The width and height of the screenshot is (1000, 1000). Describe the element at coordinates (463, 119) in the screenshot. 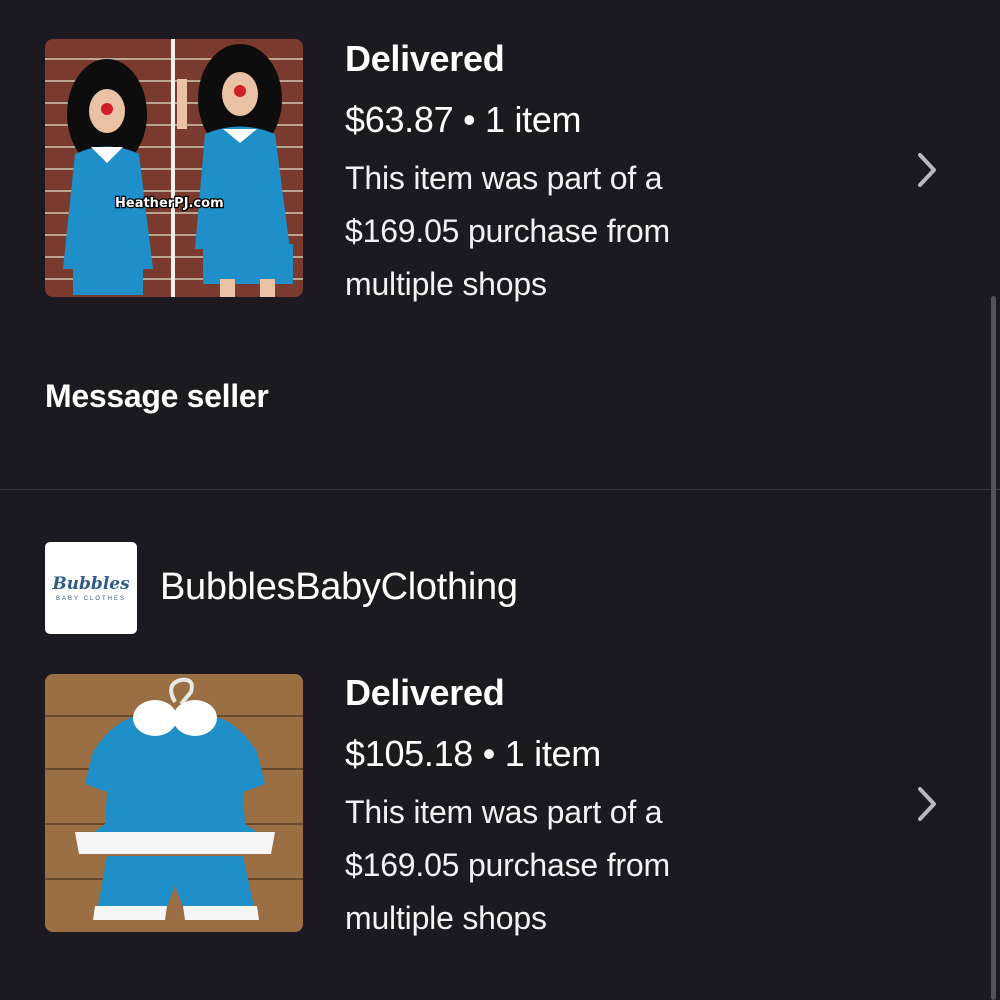

I see `order-price-line: $63.87 • 1 item` at that location.